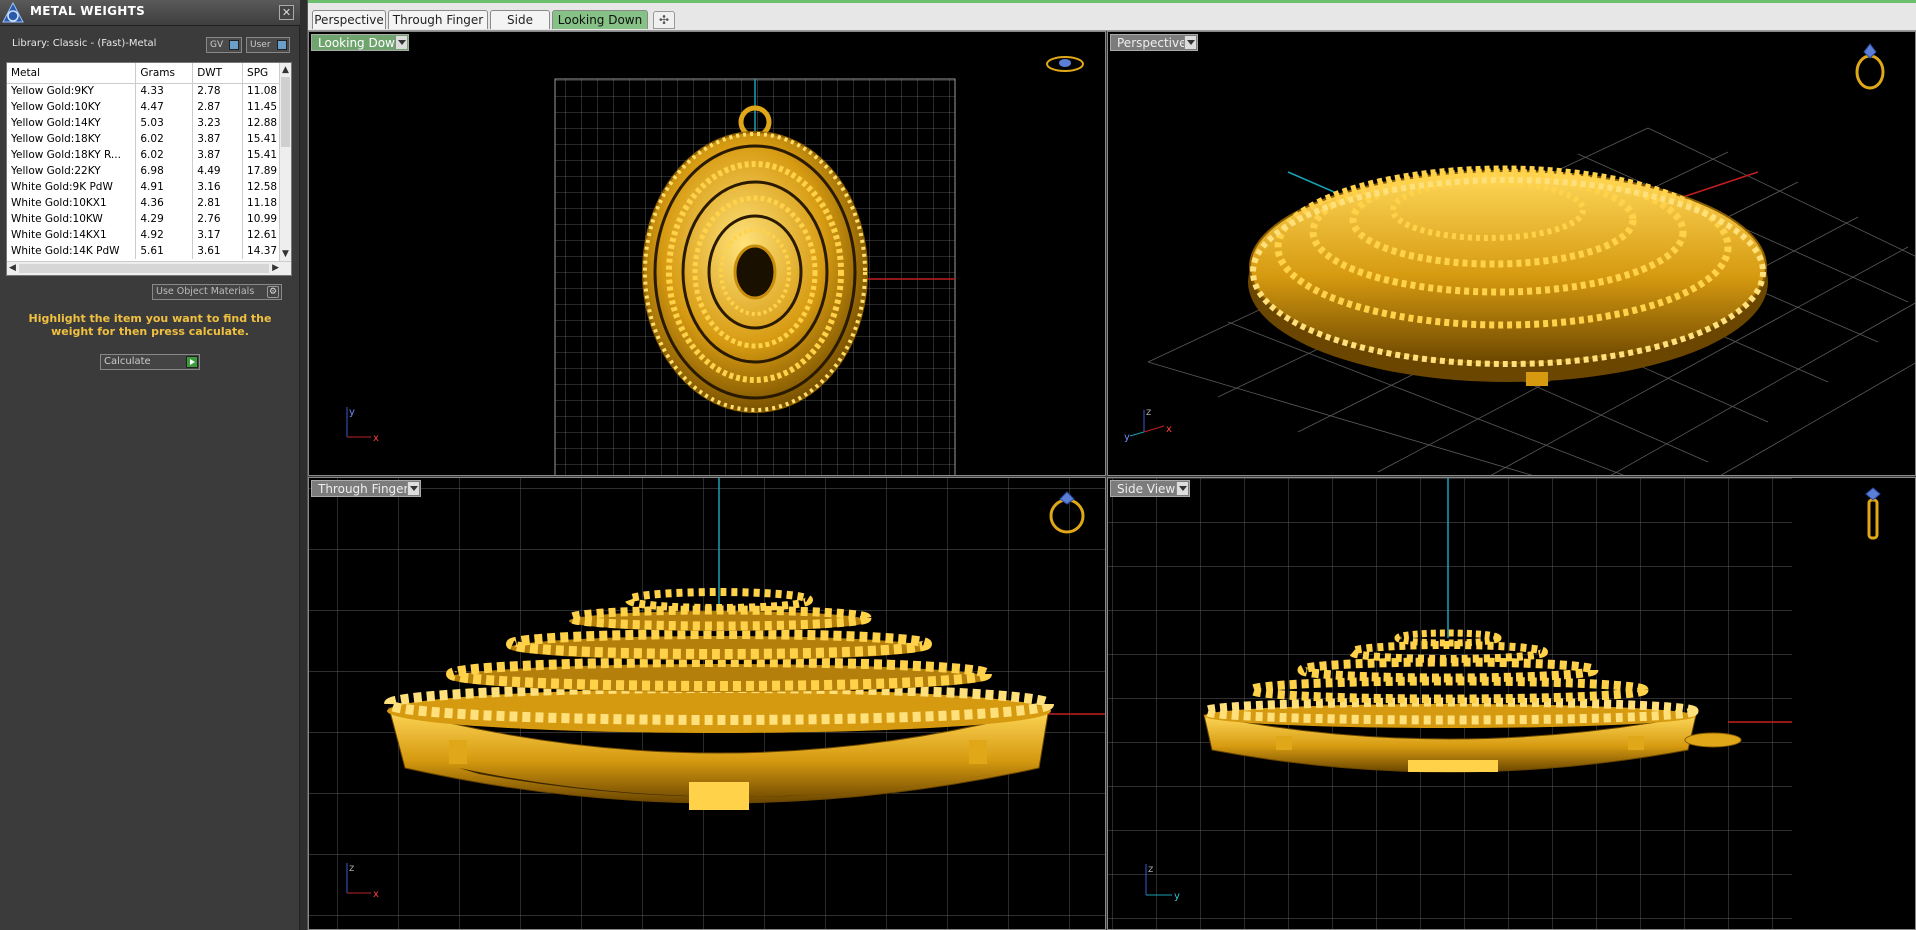 This screenshot has height=930, width=1916. What do you see at coordinates (164, 171) in the screenshot?
I see `cell-grams: 6.98` at bounding box center [164, 171].